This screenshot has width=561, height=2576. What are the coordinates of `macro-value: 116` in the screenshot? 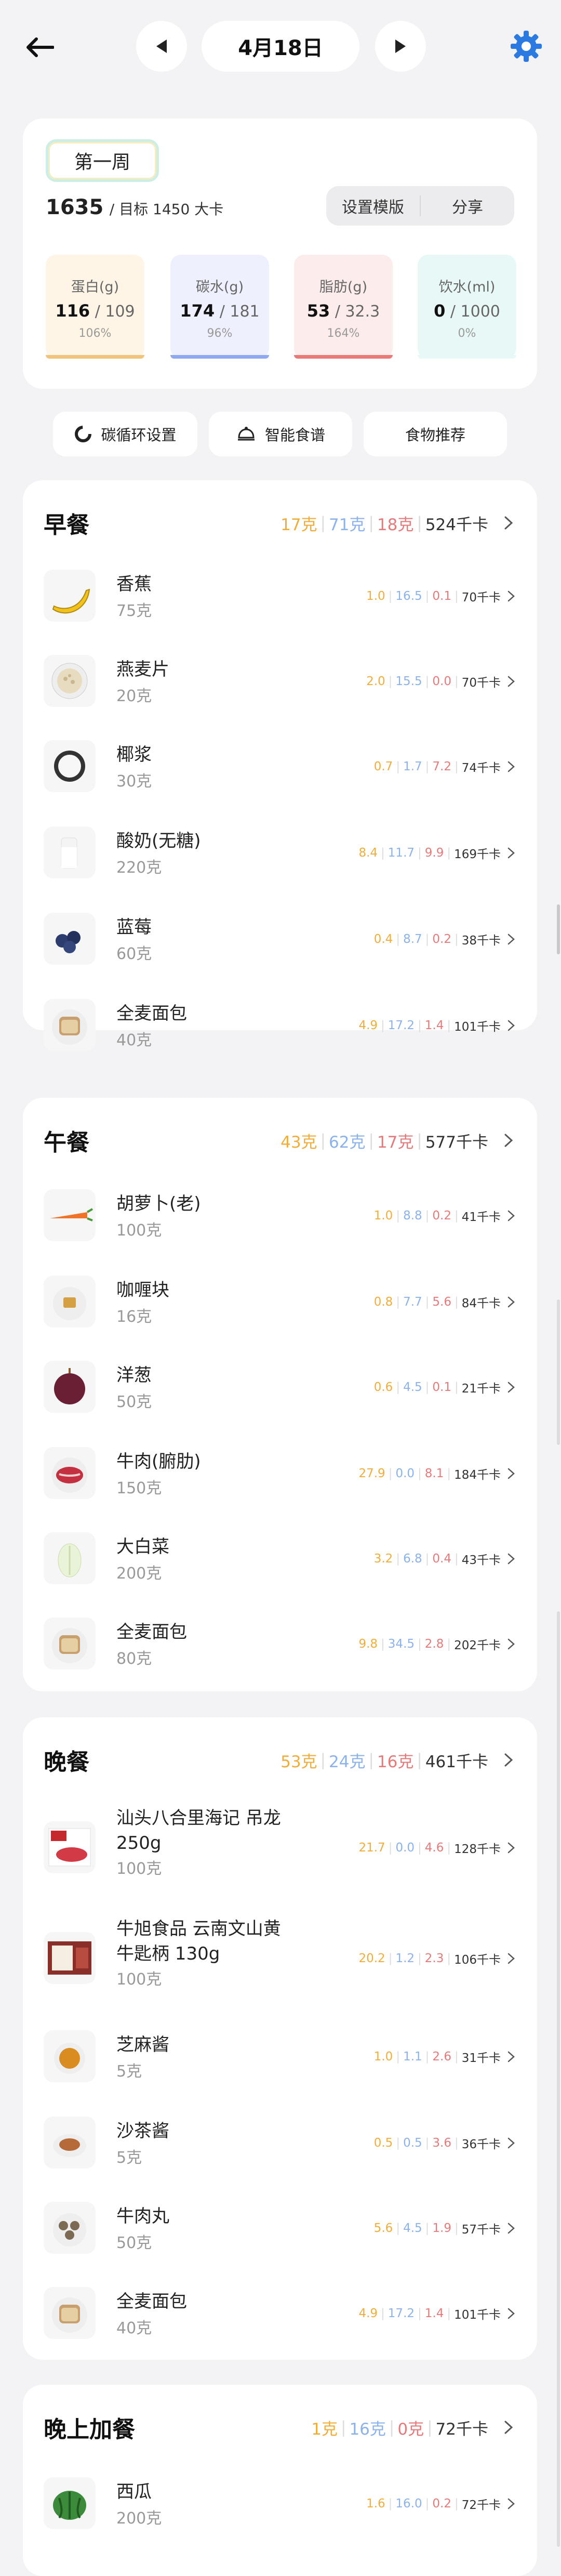 It's located at (72, 311).